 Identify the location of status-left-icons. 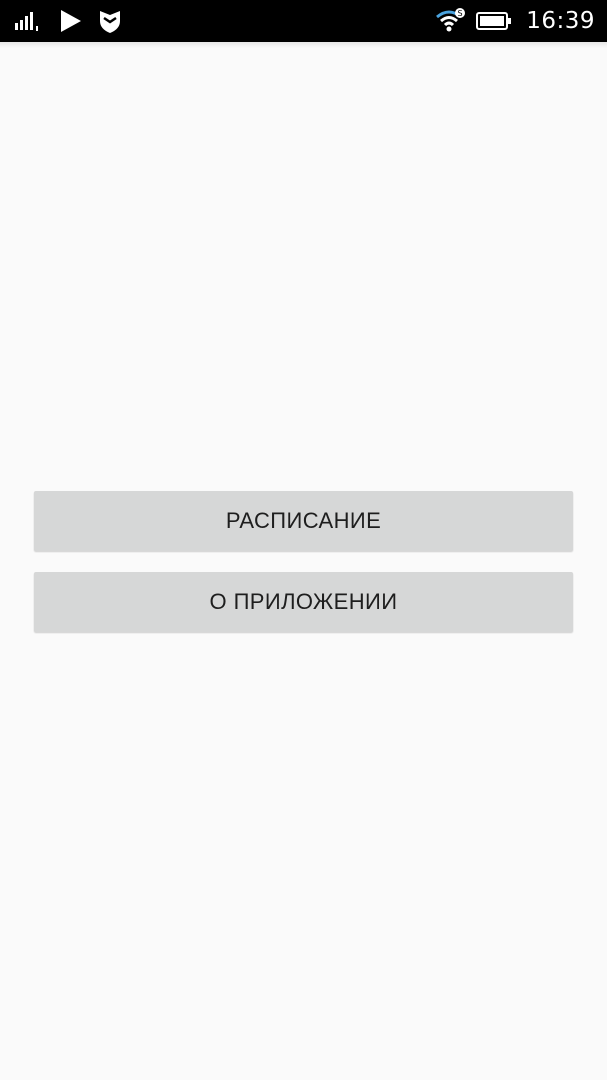
(68, 21).